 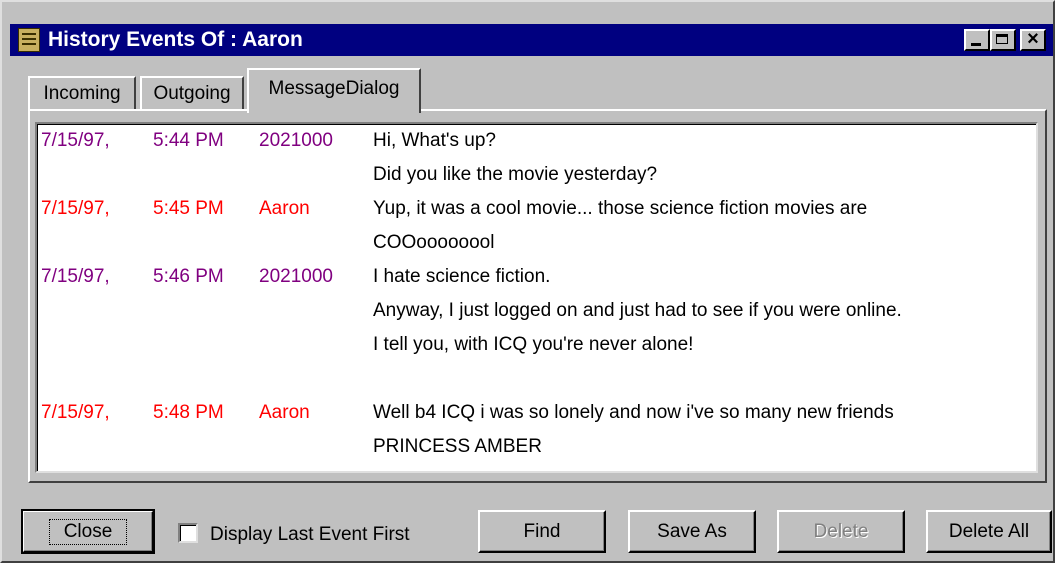 What do you see at coordinates (841, 531) in the screenshot?
I see `delete-button: Delete` at bounding box center [841, 531].